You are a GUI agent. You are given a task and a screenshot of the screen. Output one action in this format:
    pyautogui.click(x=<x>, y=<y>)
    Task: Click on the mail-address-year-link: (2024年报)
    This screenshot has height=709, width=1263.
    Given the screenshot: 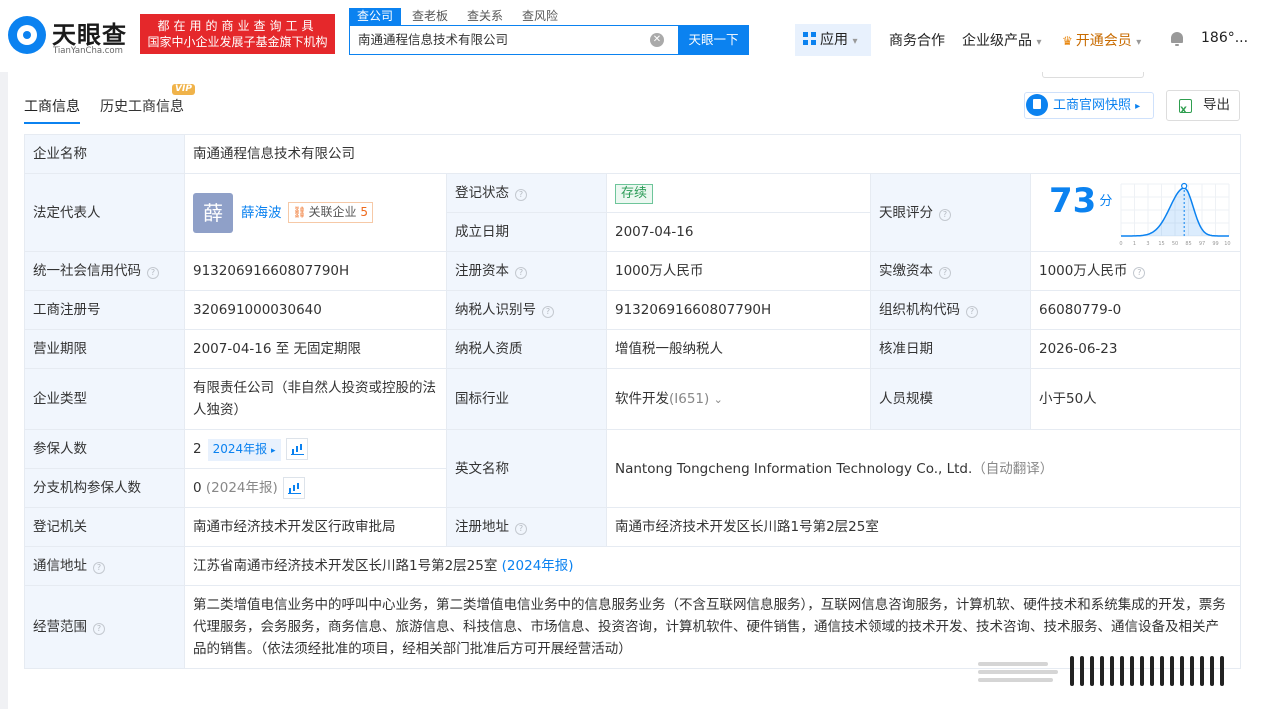 What is the action you would take?
    pyautogui.click(x=538, y=566)
    